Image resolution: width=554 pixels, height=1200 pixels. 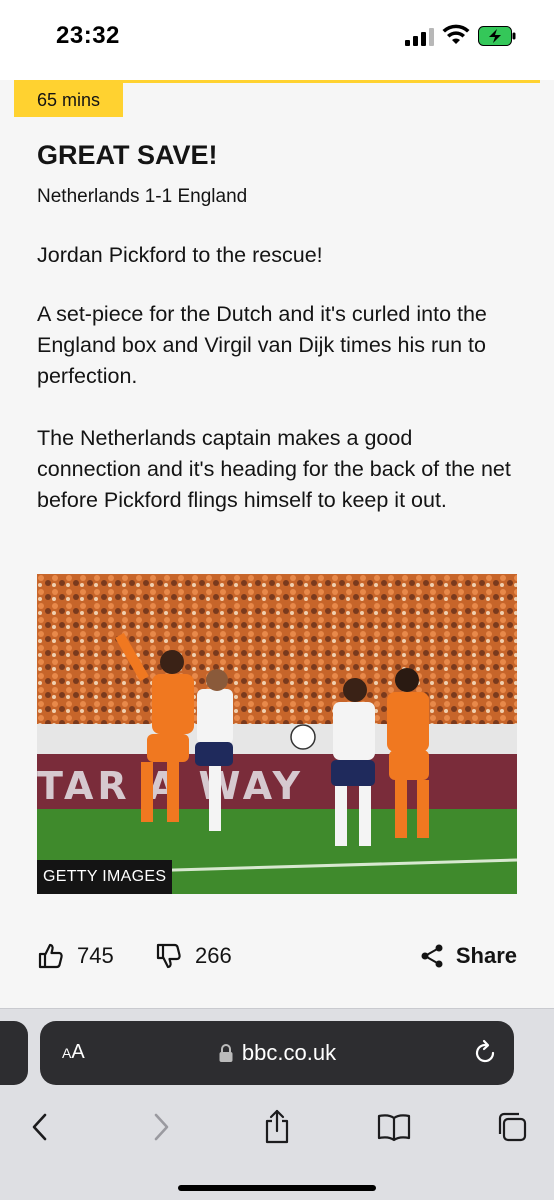 I want to click on dislike-button: 266, so click(x=193, y=956).